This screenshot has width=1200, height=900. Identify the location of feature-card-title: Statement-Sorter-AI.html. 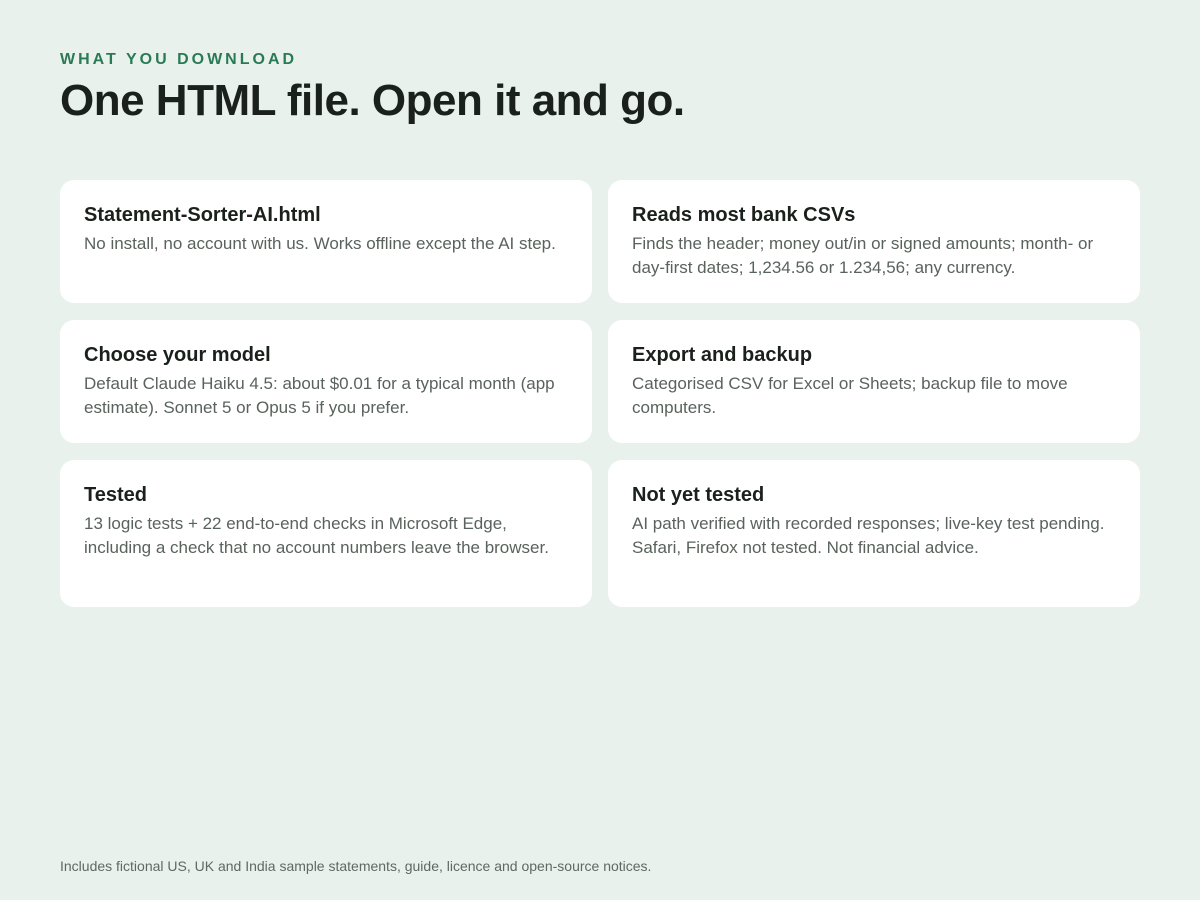
(202, 215).